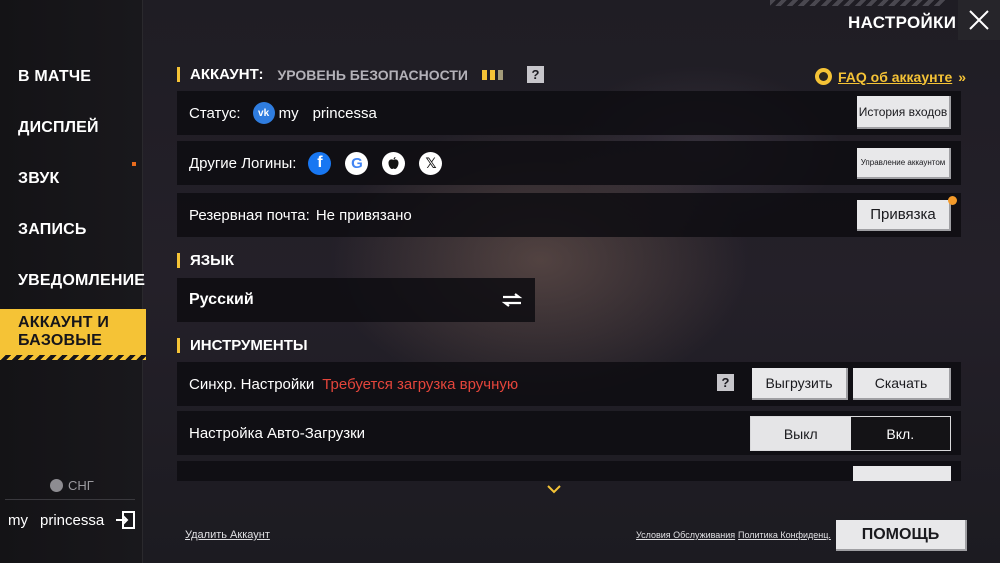 This screenshot has width=1000, height=563. Describe the element at coordinates (569, 113) in the screenshot. I see `status-row: Статус: vk my princessa` at that location.